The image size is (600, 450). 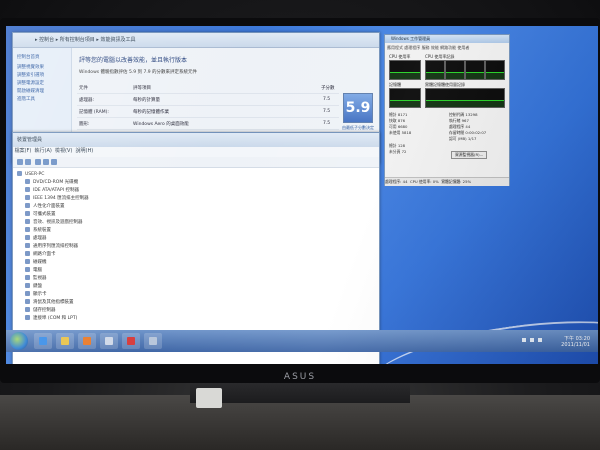 What do you see at coordinates (84, 124) in the screenshot?
I see `row-component: 圖形:` at bounding box center [84, 124].